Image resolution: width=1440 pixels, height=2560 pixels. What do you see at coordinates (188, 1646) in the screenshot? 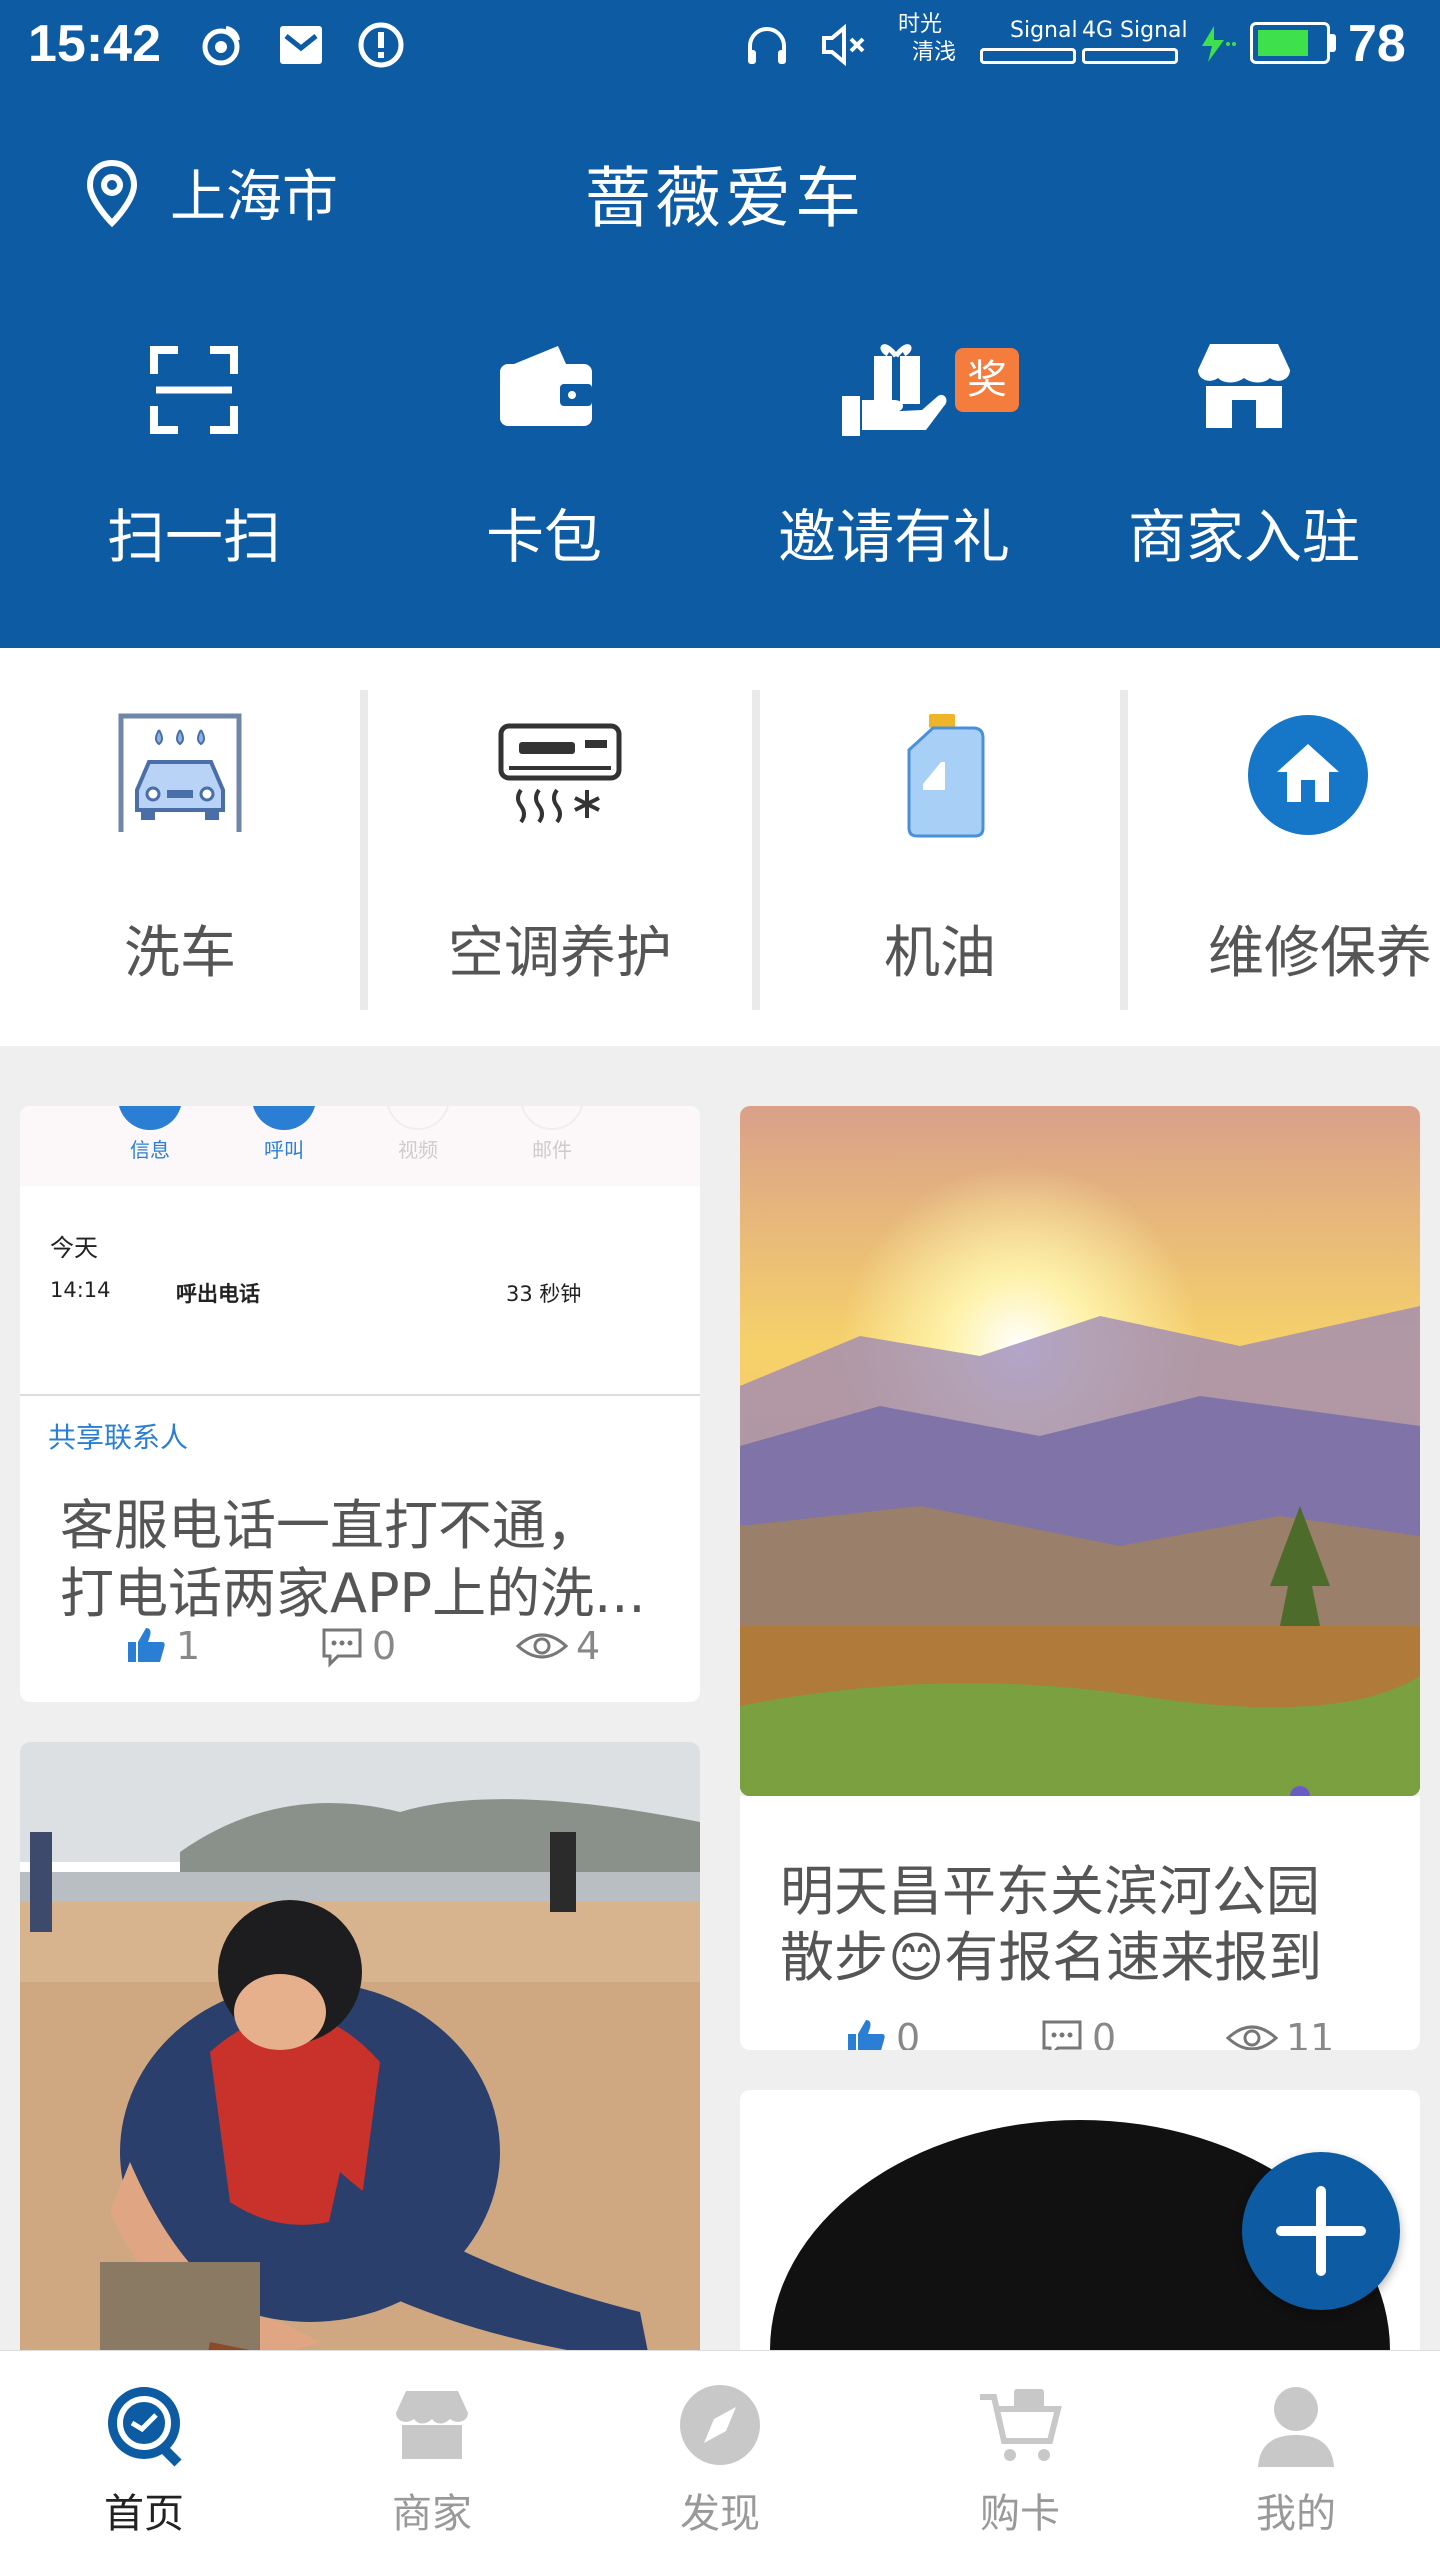
I see `like-count: 1` at bounding box center [188, 1646].